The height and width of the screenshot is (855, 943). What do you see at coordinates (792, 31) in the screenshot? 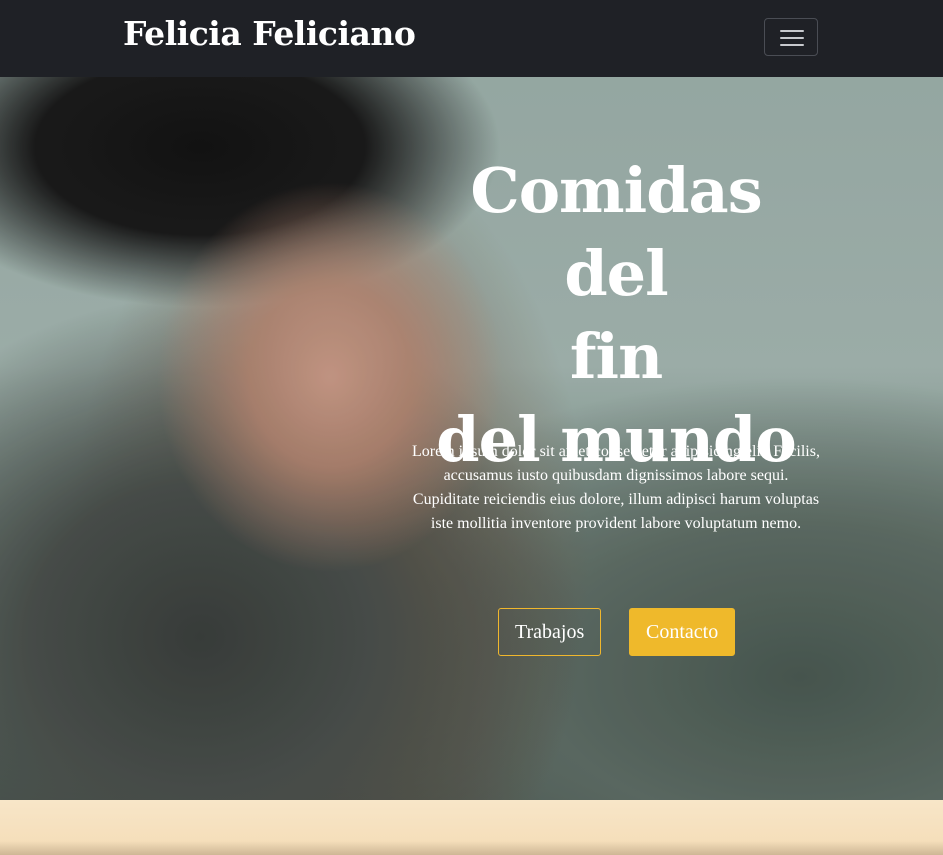
I see `hamburger-menu-icon` at bounding box center [792, 31].